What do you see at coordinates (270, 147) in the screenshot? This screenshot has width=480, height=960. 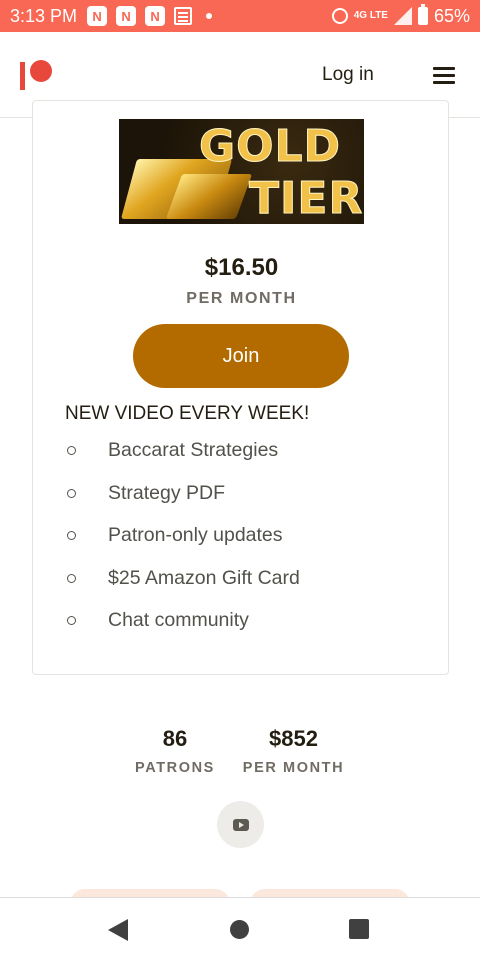 I see `tier-image-text: GOLD` at bounding box center [270, 147].